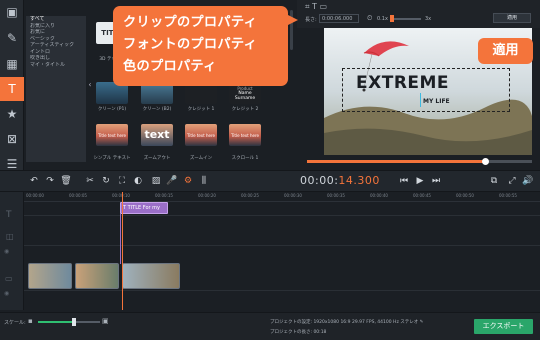 Image resolution: width=540 pixels, height=340 pixels. What do you see at coordinates (120, 239) in the screenshot?
I see `title-link-line` at bounding box center [120, 239].